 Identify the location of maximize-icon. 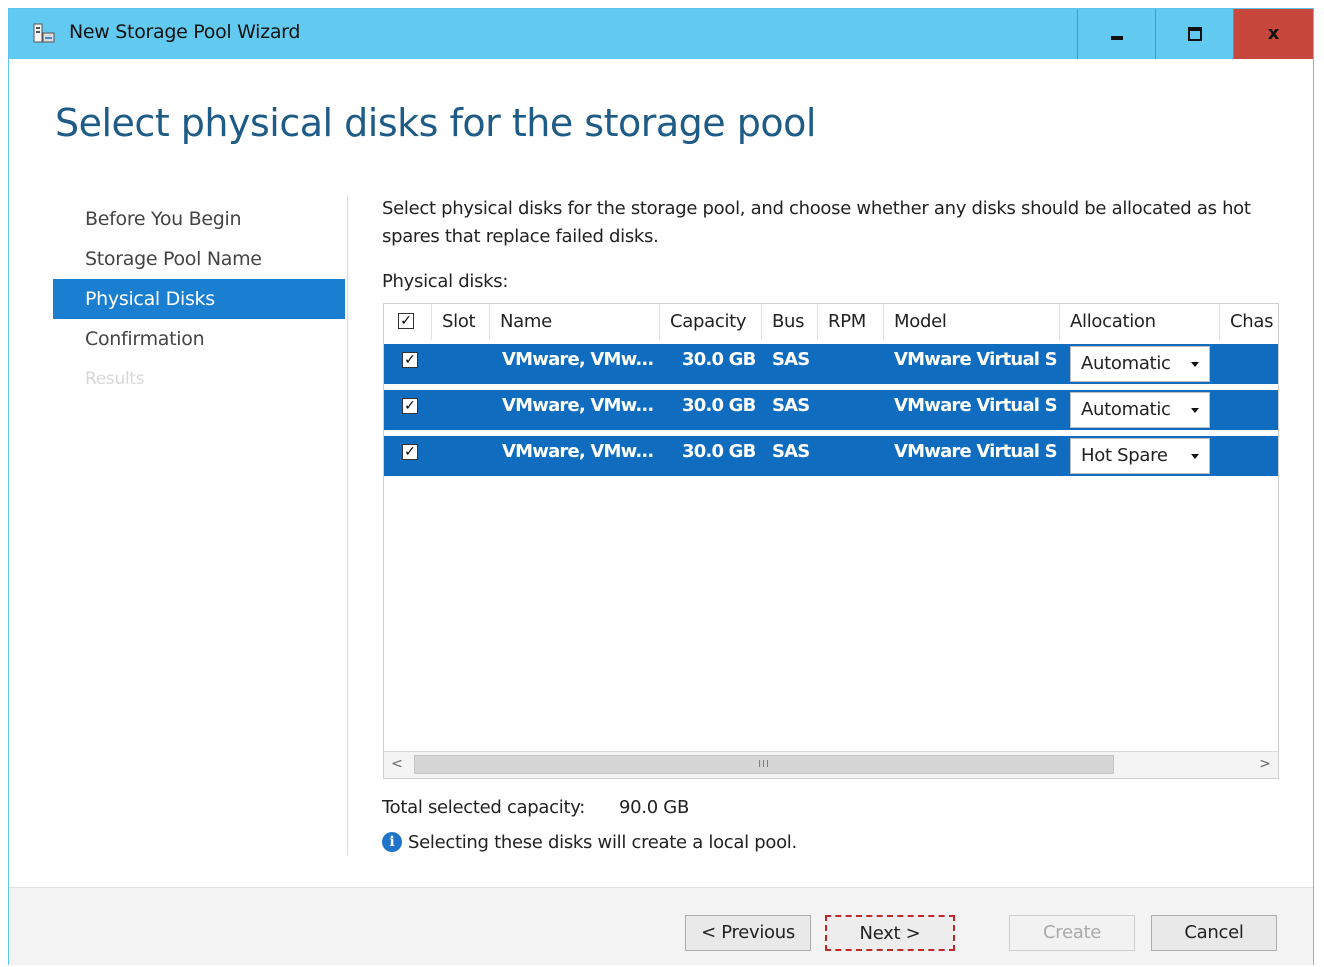
(1194, 34).